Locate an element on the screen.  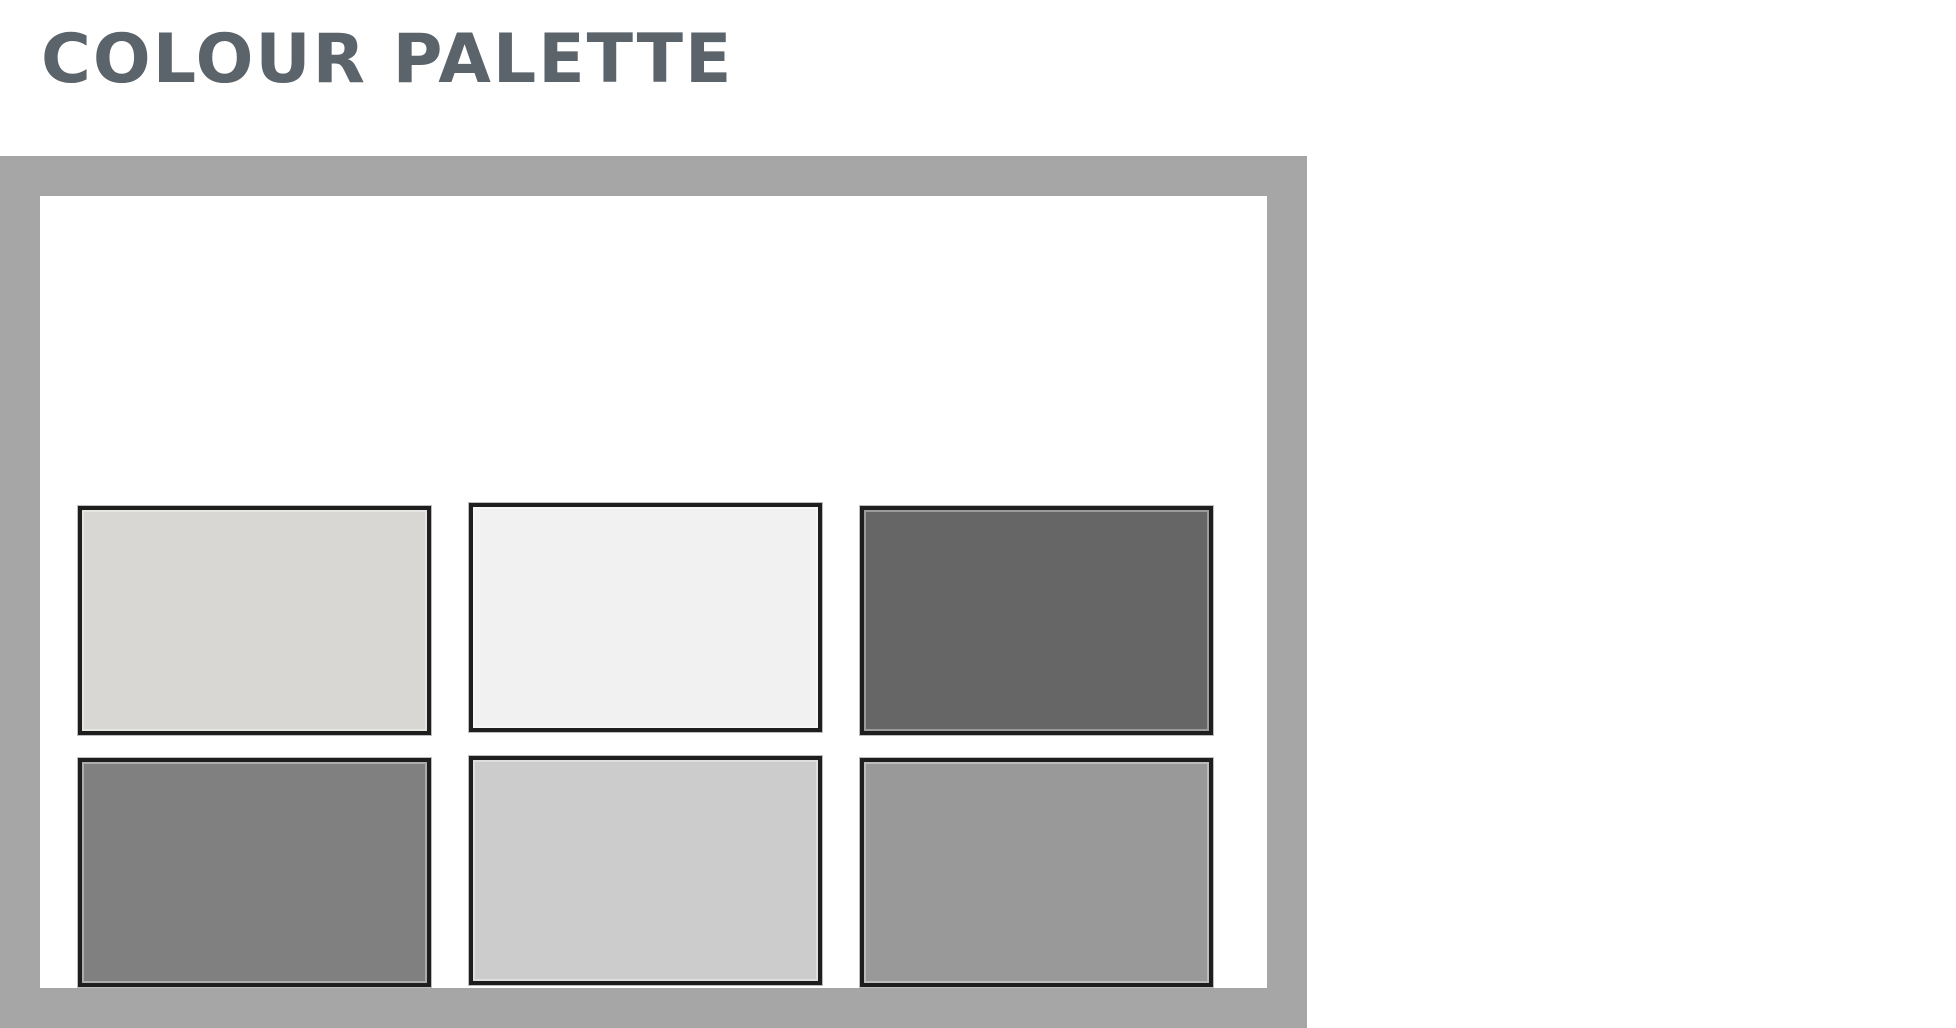
page-title: COLOUR PALETTE is located at coordinates (387, 59).